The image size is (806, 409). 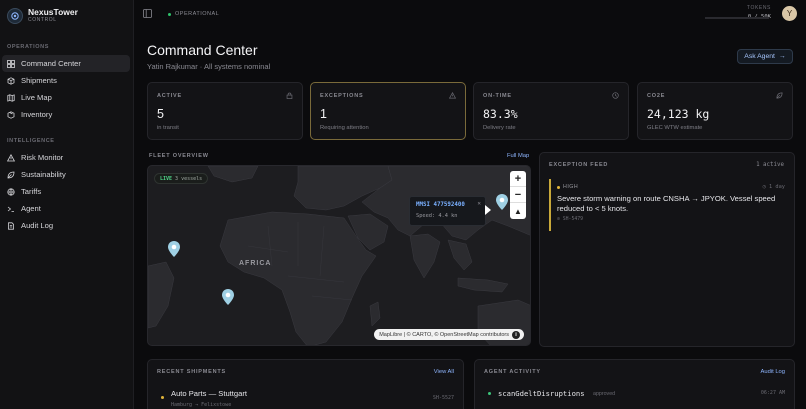 I want to click on sidebar-item-label: Shipments, so click(x=39, y=80).